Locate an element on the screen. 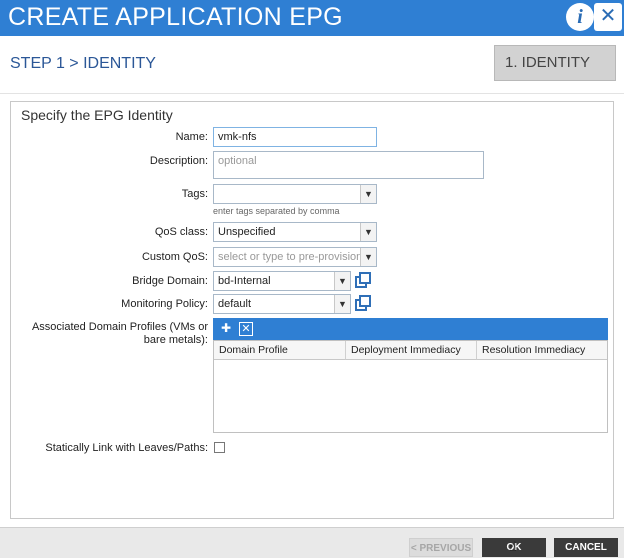 This screenshot has width=624, height=558. step-title: STEP 1 > IDENTITY is located at coordinates (83, 63).